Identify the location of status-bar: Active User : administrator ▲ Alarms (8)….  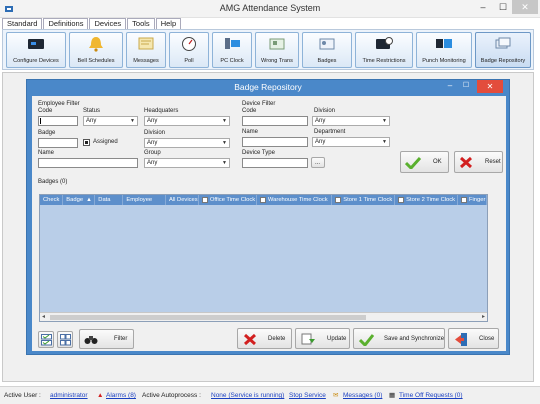
(270, 395).